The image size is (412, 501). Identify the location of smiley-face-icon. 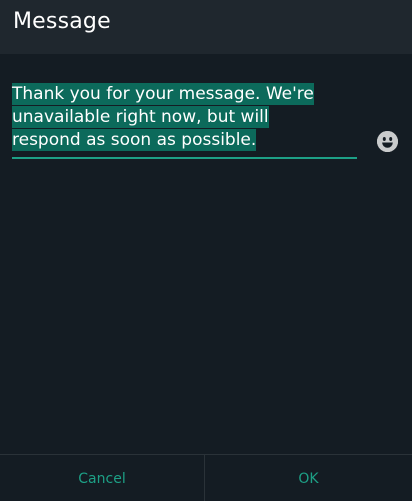
(387, 141).